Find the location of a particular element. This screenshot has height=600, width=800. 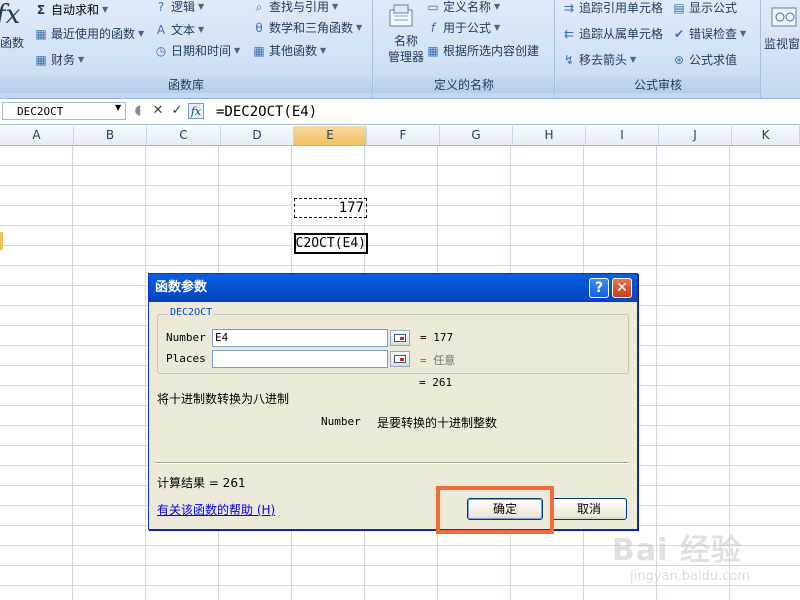

formula-input: =DEC2OCT(E4) is located at coordinates (505, 112).